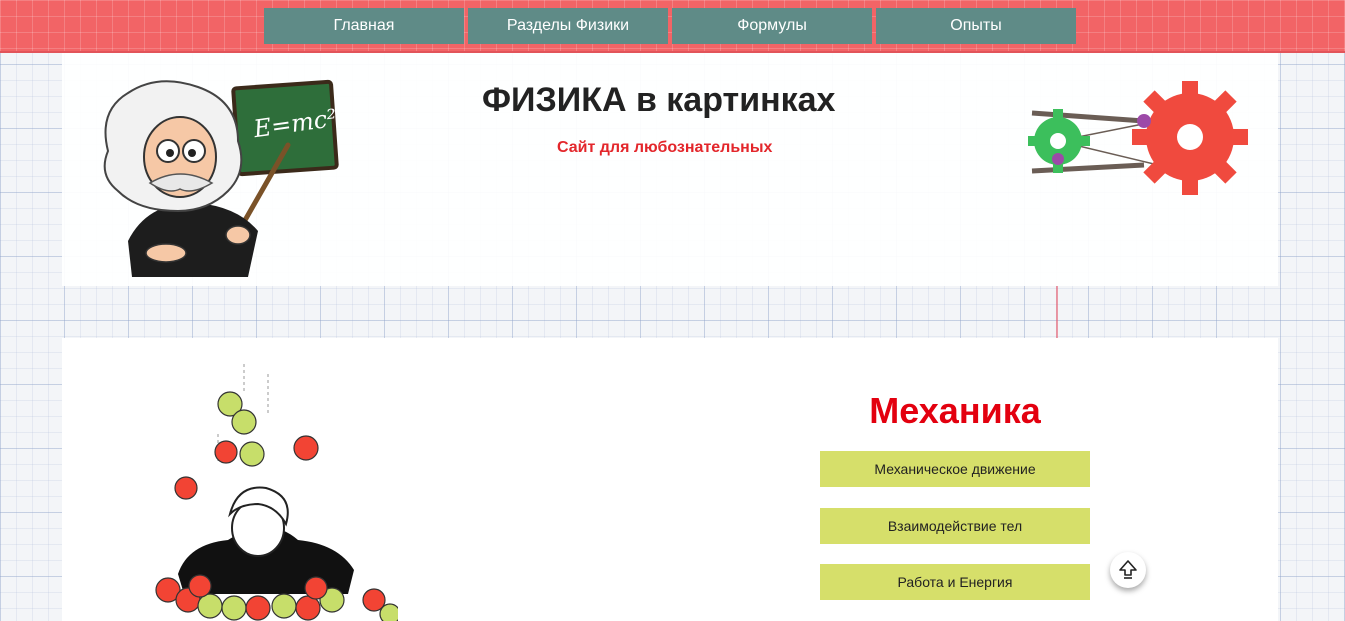  Describe the element at coordinates (955, 410) in the screenshot. I see `section-title: Механика` at that location.